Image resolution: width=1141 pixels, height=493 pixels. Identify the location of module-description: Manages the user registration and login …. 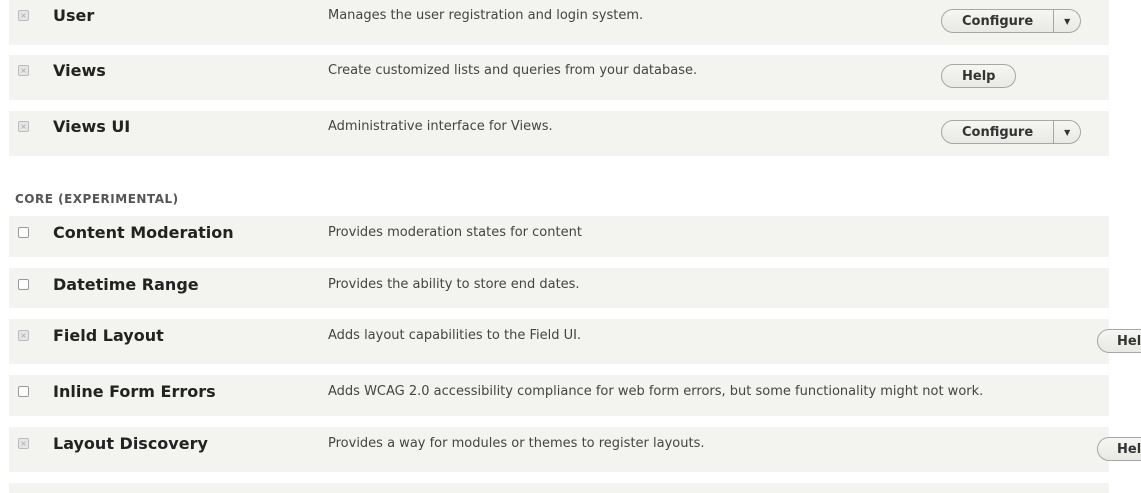
(486, 15).